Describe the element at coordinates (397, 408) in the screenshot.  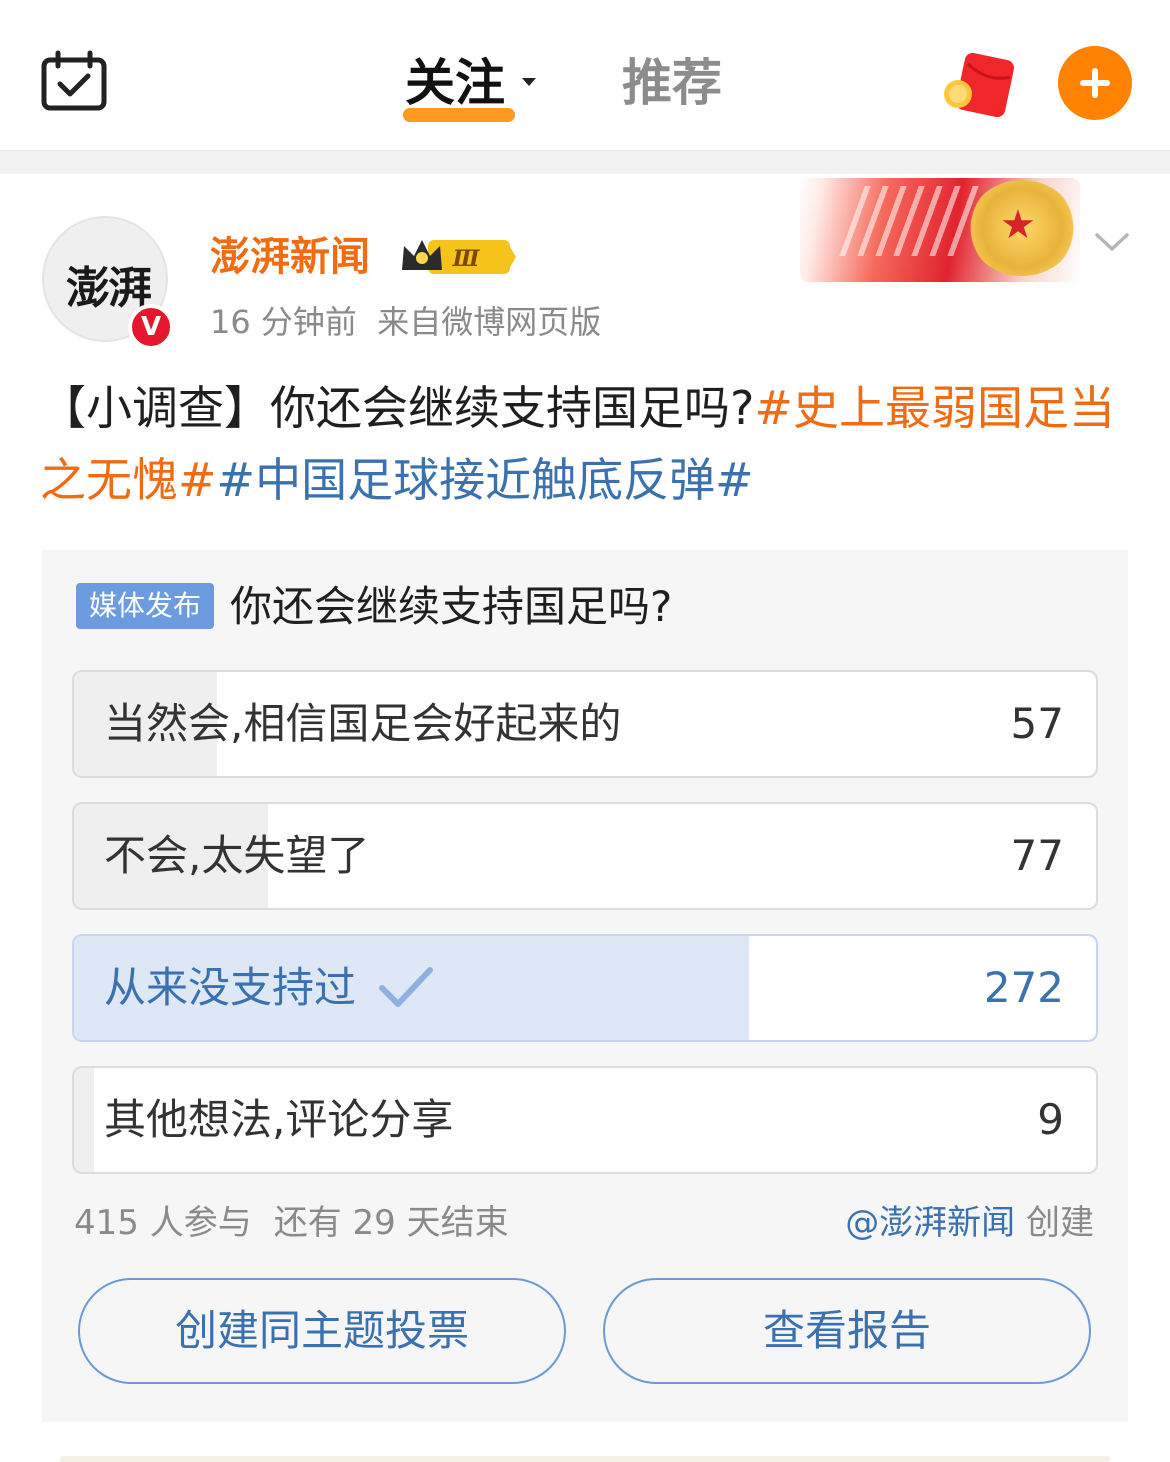
I see `post-text-prefix: 【小调查】你还会继续支持国足吗?` at that location.